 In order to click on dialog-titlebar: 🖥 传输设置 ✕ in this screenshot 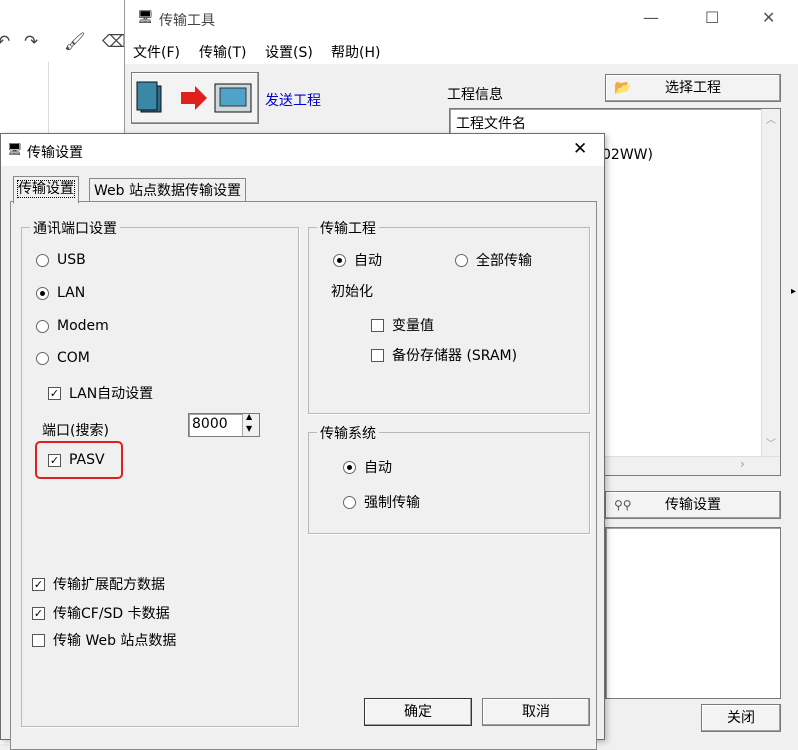, I will do `click(302, 150)`.